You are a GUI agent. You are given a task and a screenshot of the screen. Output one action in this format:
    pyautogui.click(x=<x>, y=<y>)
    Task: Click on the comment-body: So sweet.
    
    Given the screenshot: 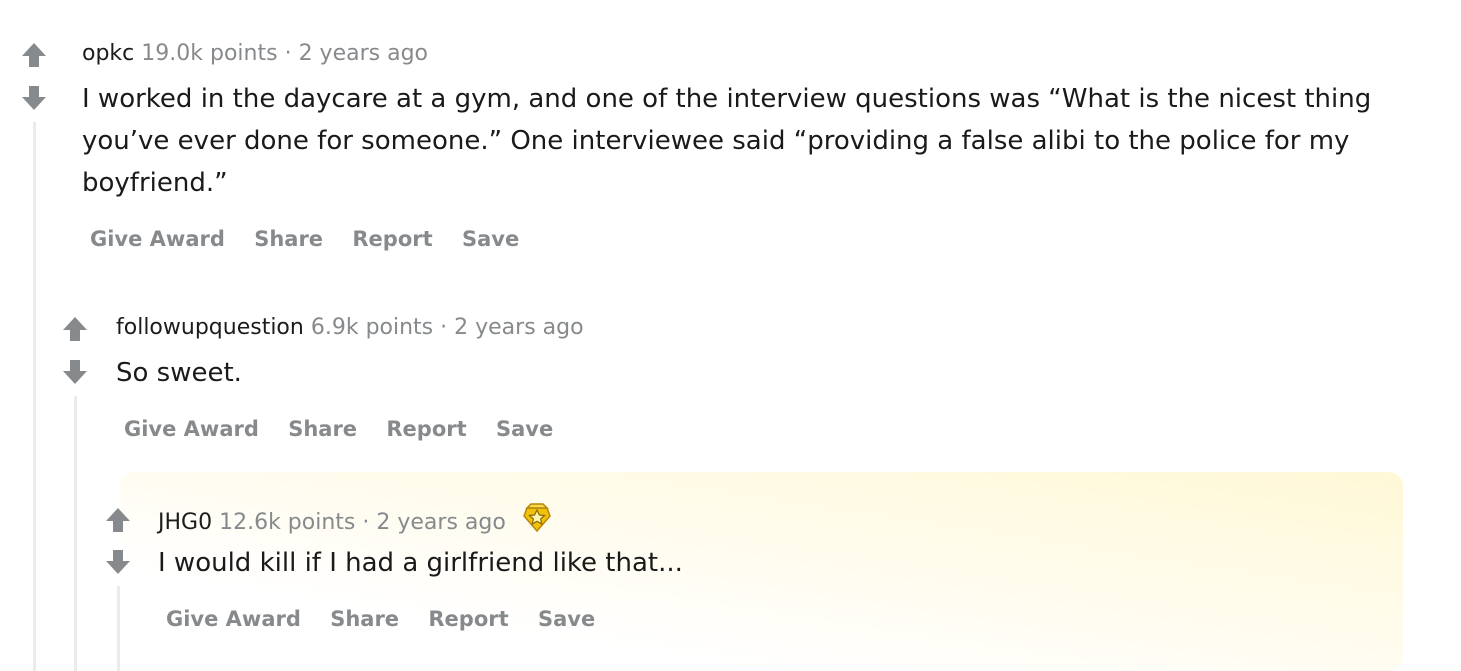 What is the action you would take?
    pyautogui.click(x=179, y=373)
    